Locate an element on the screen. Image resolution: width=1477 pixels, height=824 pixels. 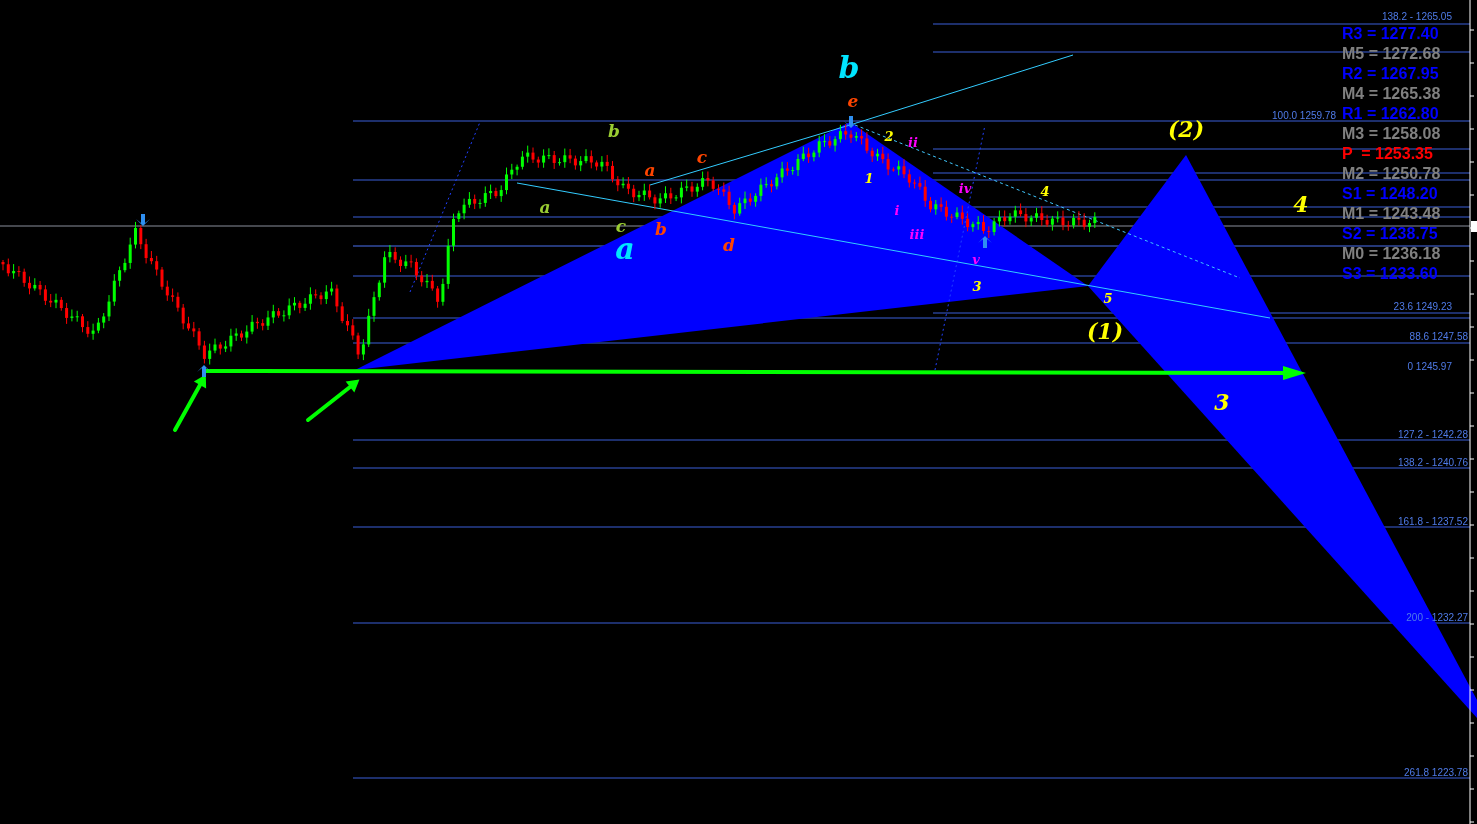
pivot-level-label: M0 = 1236.18 is located at coordinates (1391, 253).